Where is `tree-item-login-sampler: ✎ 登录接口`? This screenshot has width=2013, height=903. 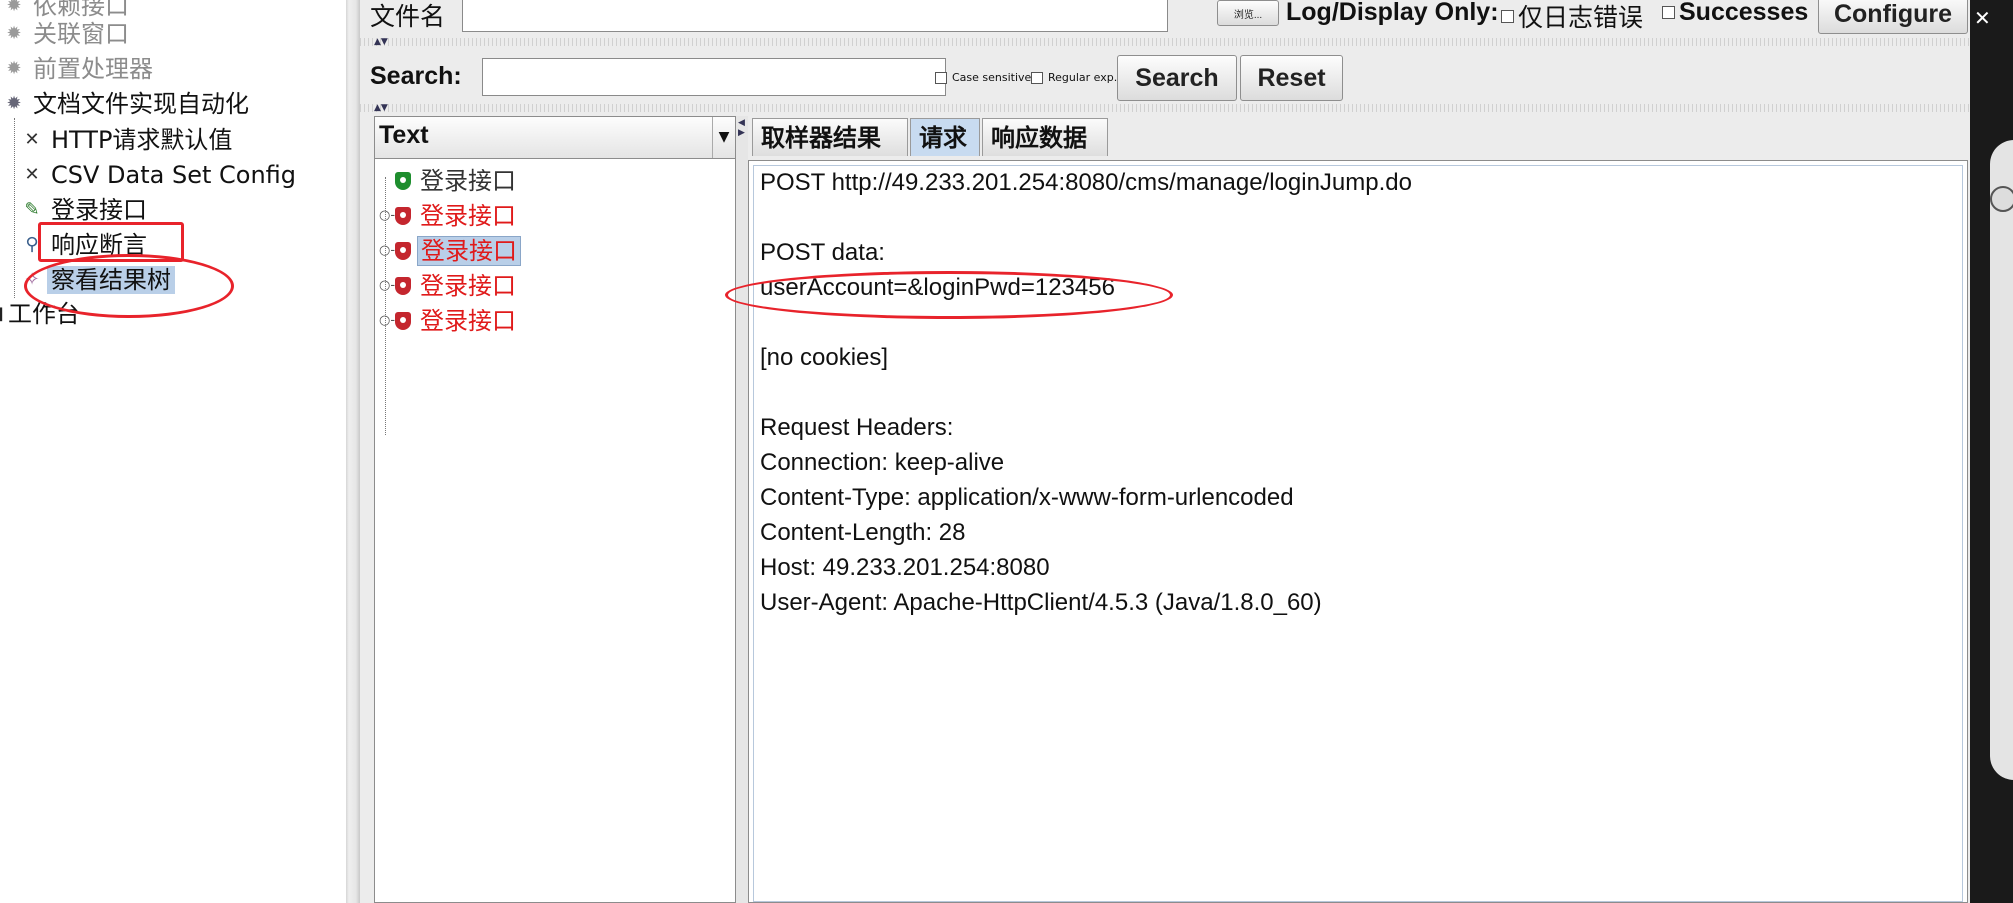 tree-item-login-sampler: ✎ 登录接口 is located at coordinates (86, 209).